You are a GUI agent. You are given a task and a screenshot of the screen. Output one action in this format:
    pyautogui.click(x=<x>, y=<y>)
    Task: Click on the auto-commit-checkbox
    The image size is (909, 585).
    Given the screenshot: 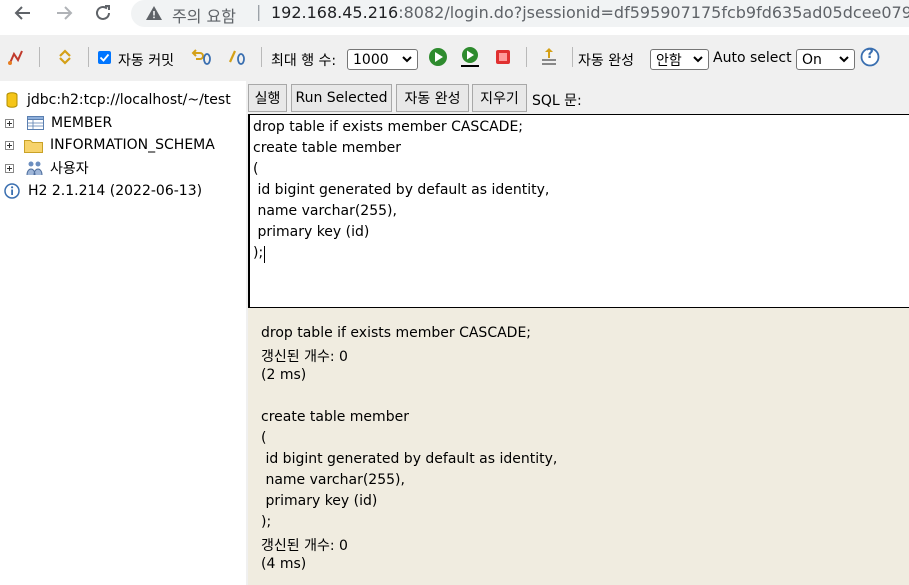 What is the action you would take?
    pyautogui.click(x=104, y=57)
    